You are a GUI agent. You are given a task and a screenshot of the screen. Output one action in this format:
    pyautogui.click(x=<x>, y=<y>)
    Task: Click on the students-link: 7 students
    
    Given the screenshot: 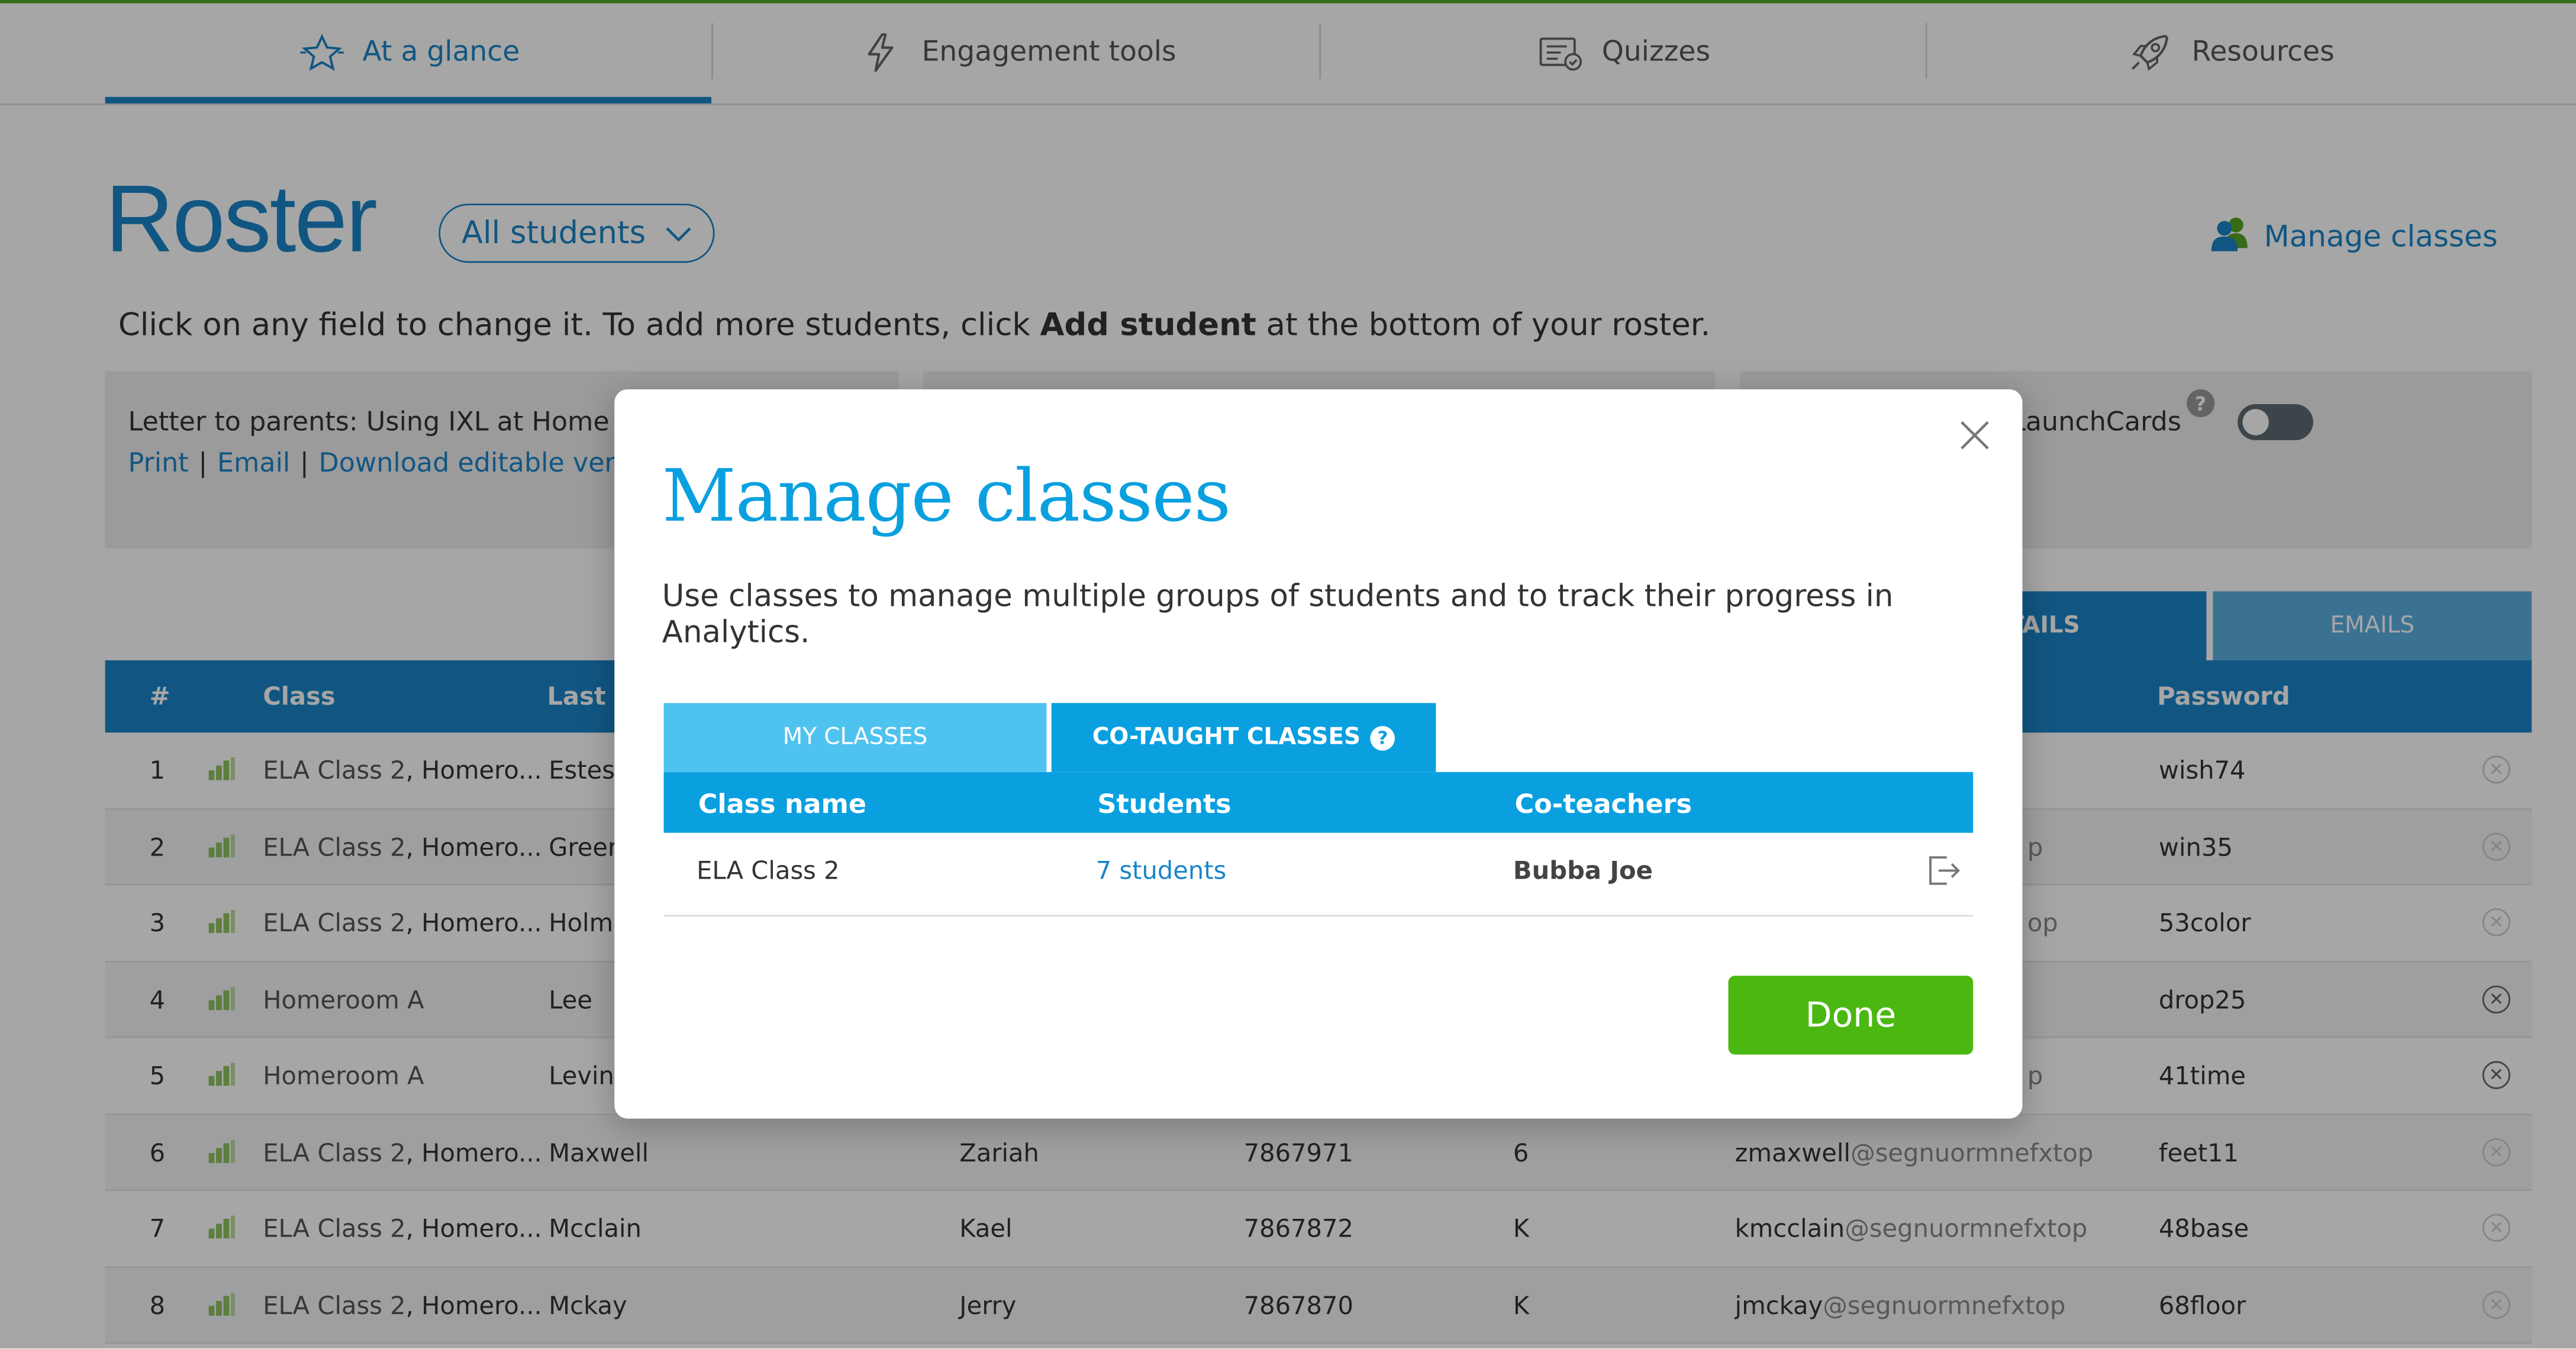 What is the action you would take?
    pyautogui.click(x=1161, y=870)
    